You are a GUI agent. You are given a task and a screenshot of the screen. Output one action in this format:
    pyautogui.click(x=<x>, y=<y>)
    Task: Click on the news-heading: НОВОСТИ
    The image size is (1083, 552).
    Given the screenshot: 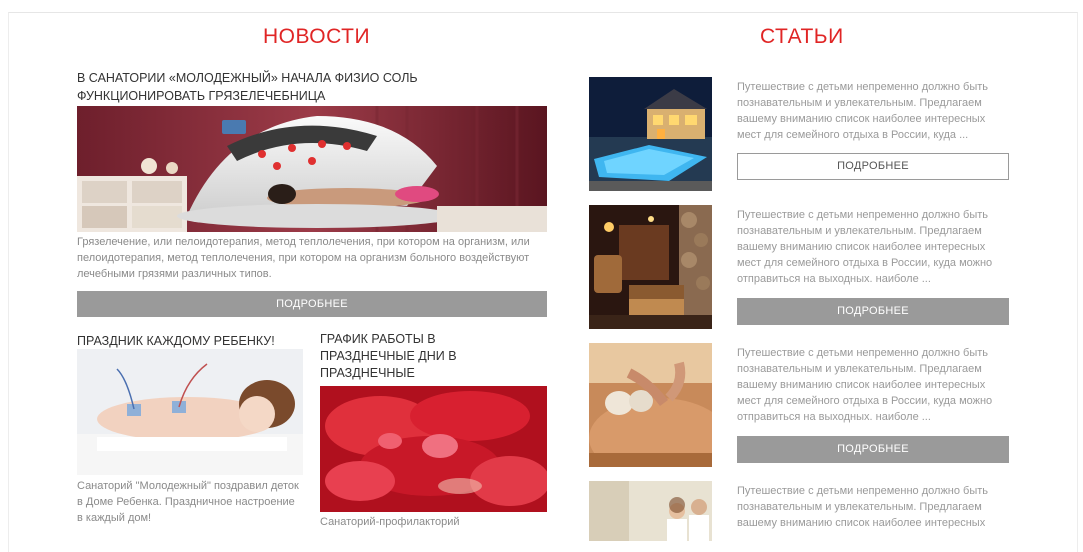 What is the action you would take?
    pyautogui.click(x=317, y=36)
    